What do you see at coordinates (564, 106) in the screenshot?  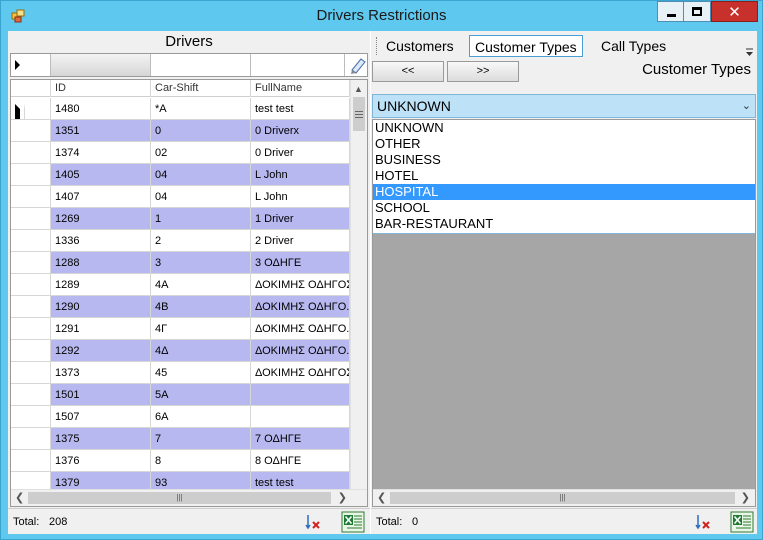 I see `customer-type-combobox: UNKNOWN ⌄` at bounding box center [564, 106].